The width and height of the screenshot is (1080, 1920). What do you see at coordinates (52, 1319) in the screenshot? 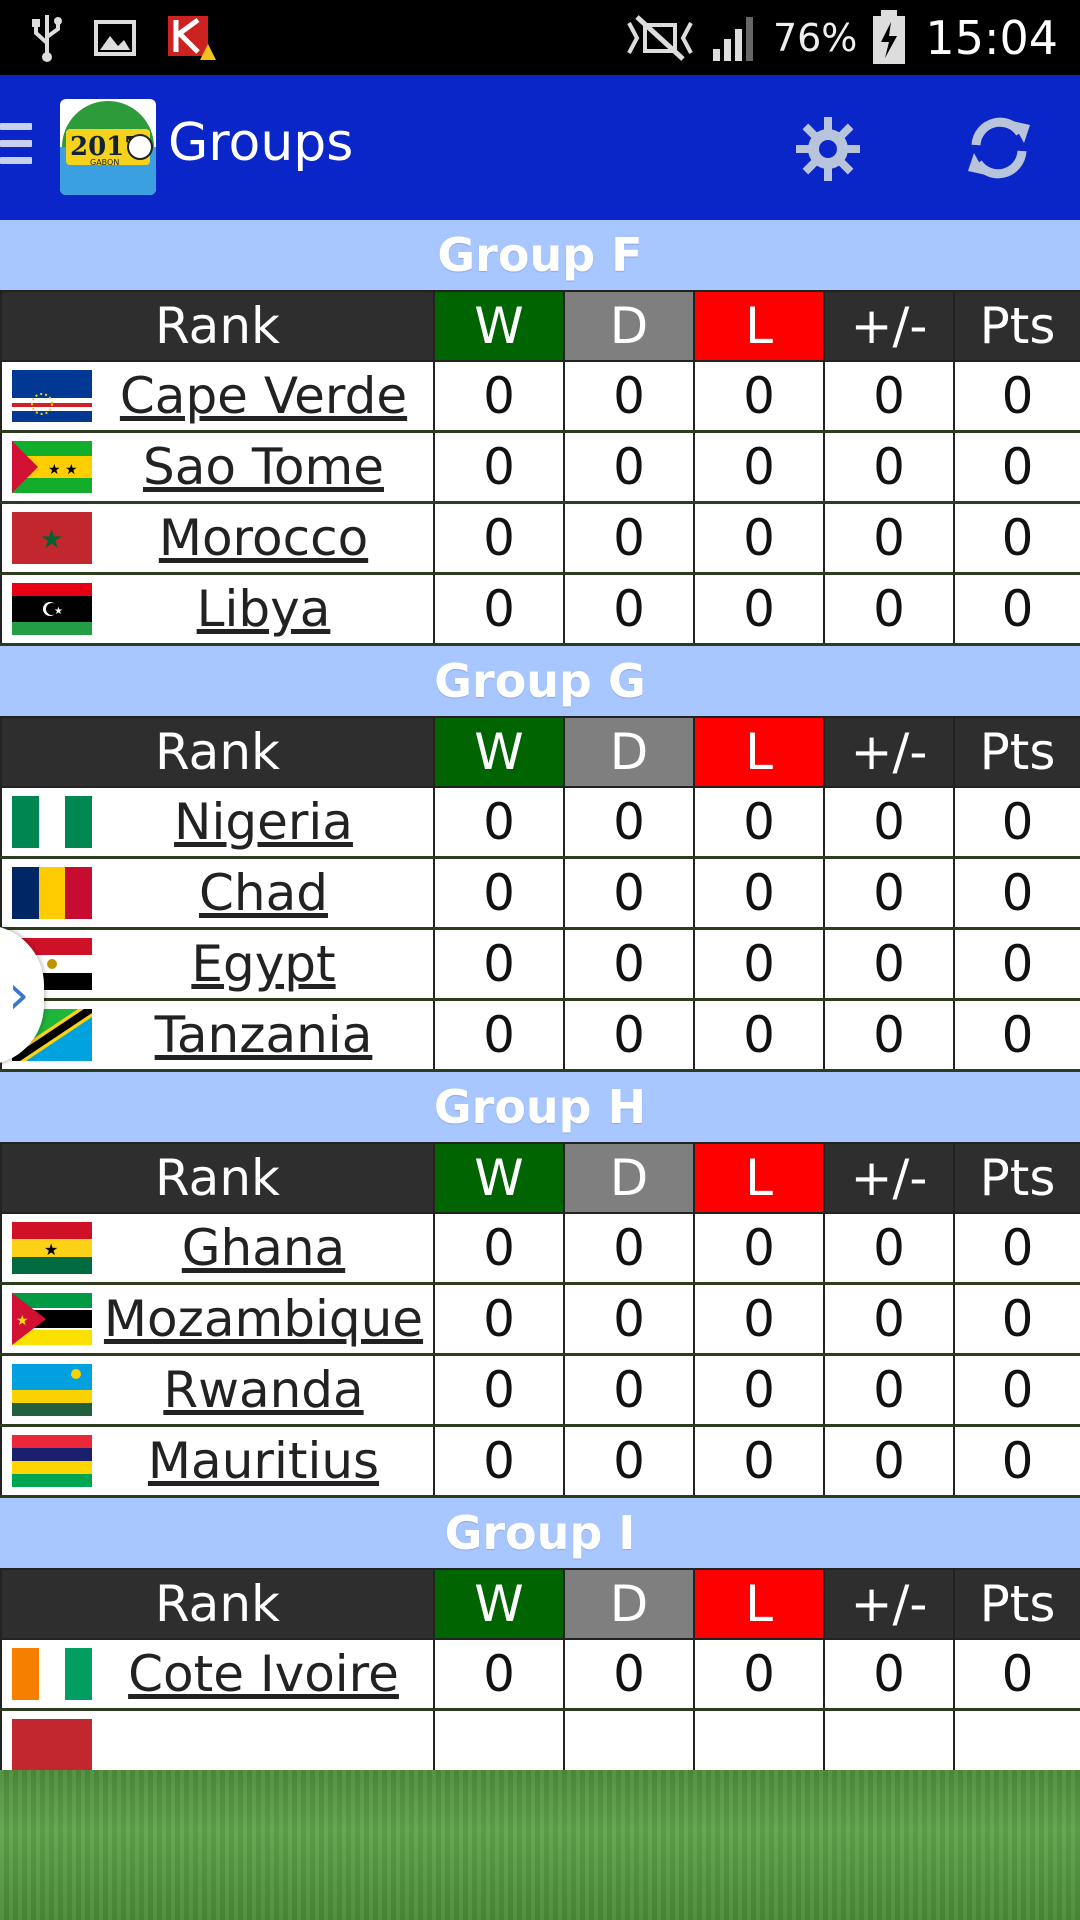
I see `mozambique-flag-icon: ★` at bounding box center [52, 1319].